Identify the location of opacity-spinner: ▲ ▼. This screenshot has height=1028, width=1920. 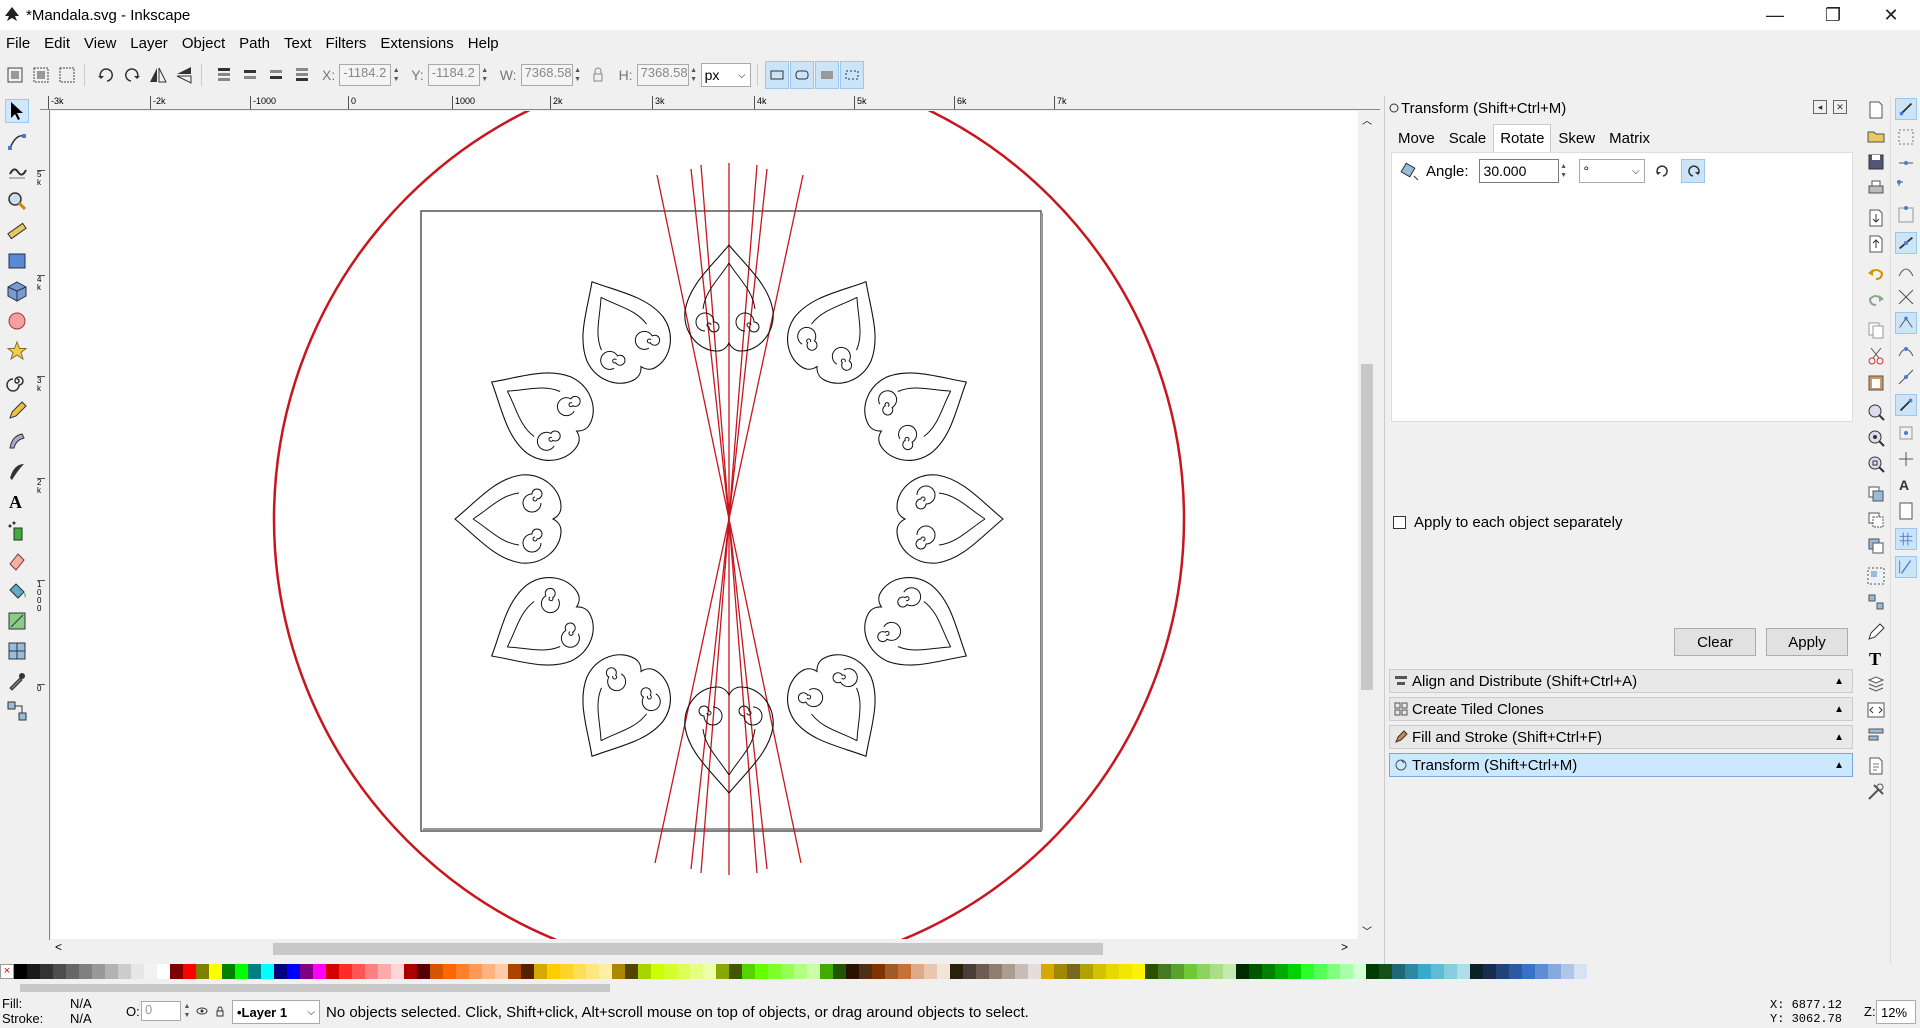
(187, 1011).